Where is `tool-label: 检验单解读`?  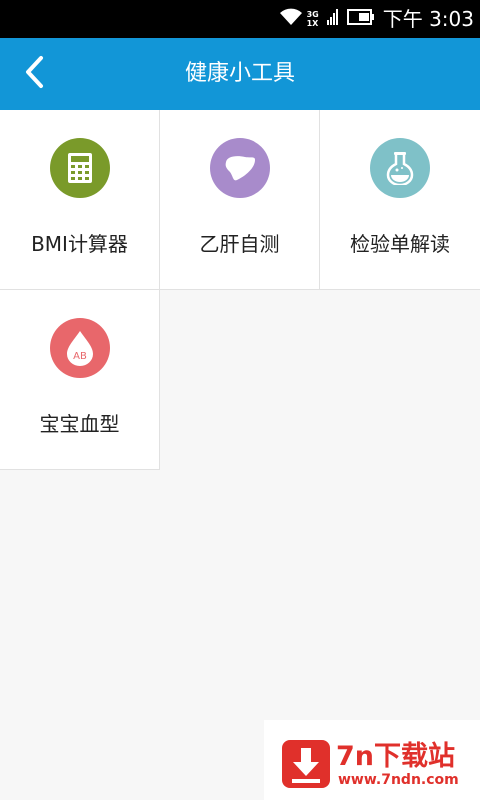 tool-label: 检验单解读 is located at coordinates (400, 244).